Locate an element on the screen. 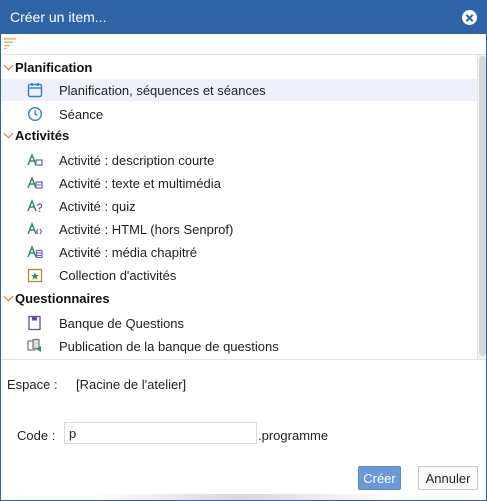 This screenshot has height=501, width=487. activity-html-icon is located at coordinates (35, 228).